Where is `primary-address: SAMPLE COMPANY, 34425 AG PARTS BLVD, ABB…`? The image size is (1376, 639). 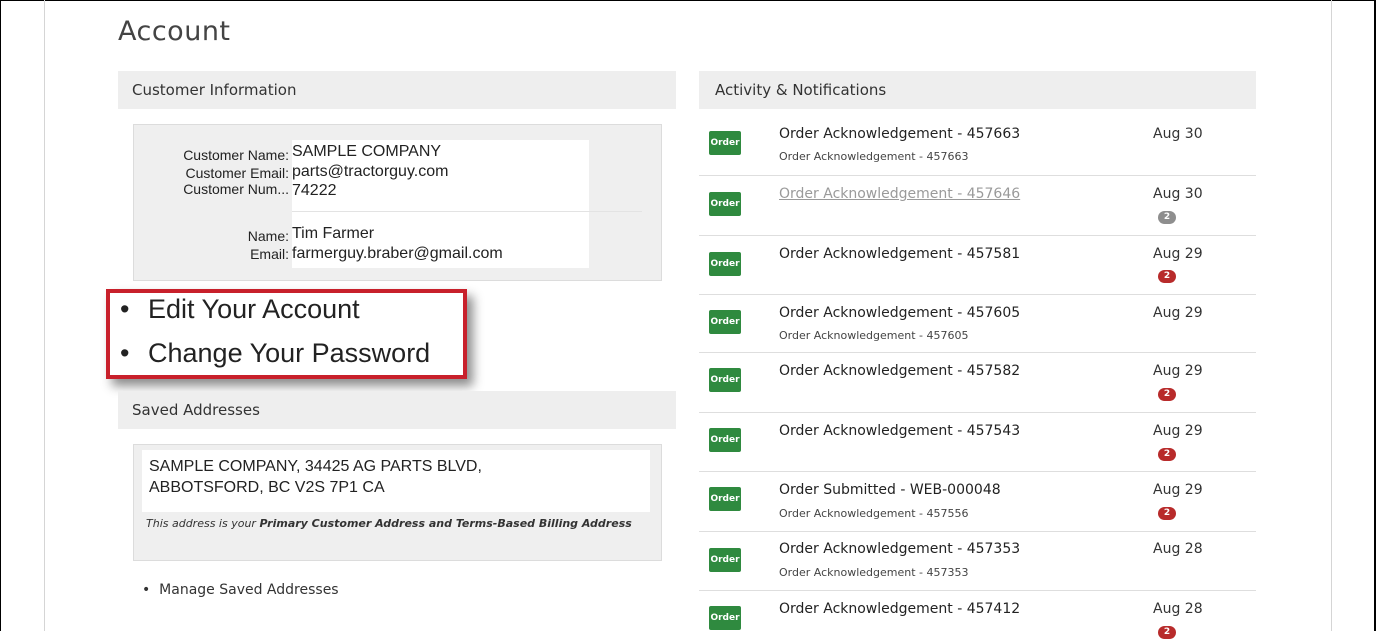 primary-address: SAMPLE COMPANY, 34425 AG PARTS BLVD, ABB… is located at coordinates (389, 477).